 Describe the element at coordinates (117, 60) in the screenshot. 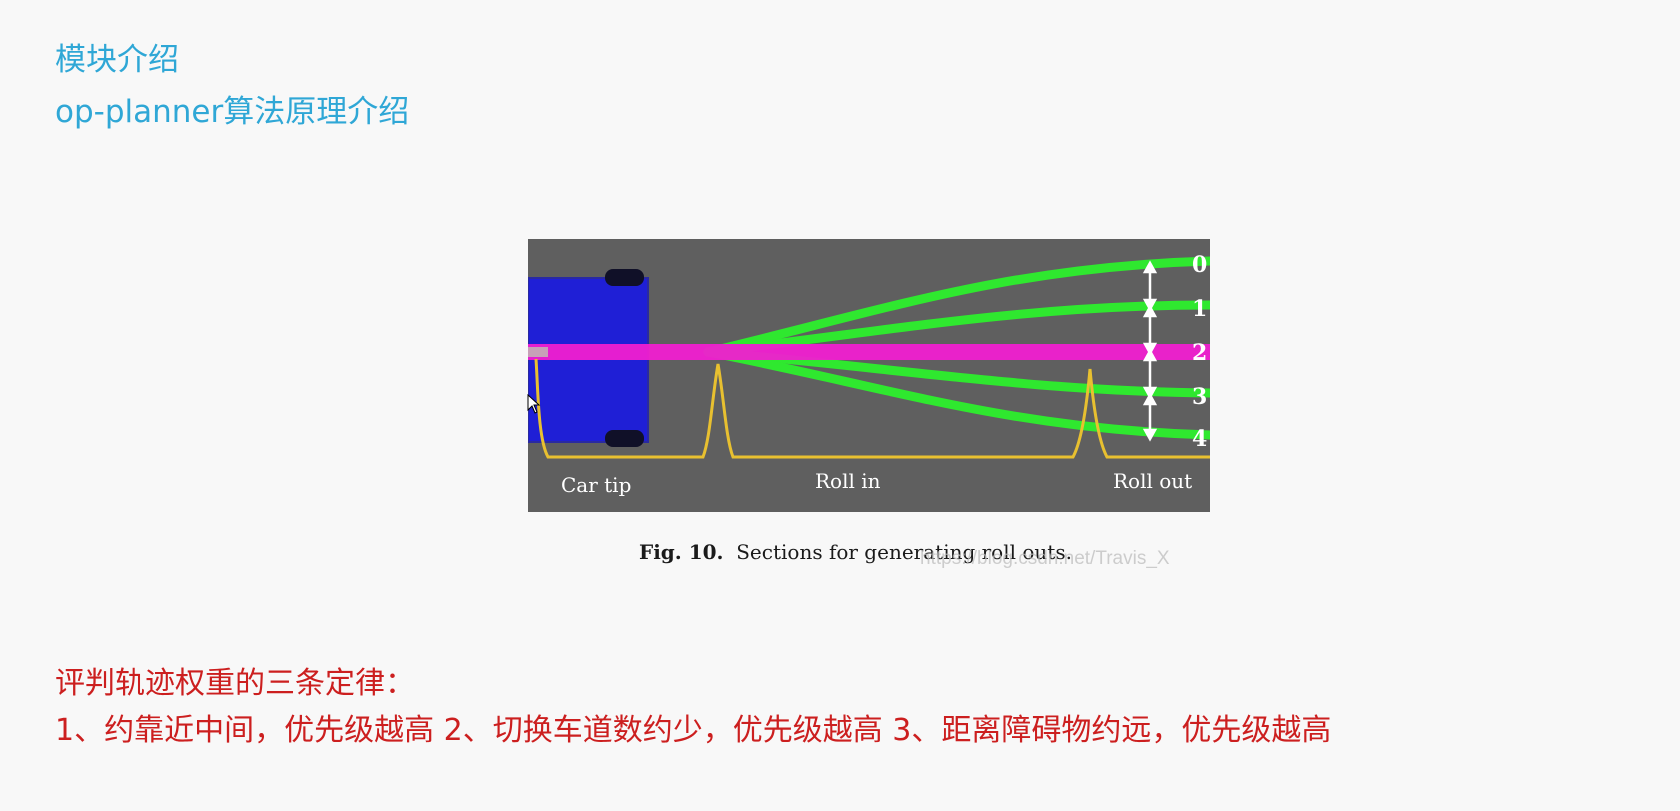

I see `page-title: 模块介绍` at that location.